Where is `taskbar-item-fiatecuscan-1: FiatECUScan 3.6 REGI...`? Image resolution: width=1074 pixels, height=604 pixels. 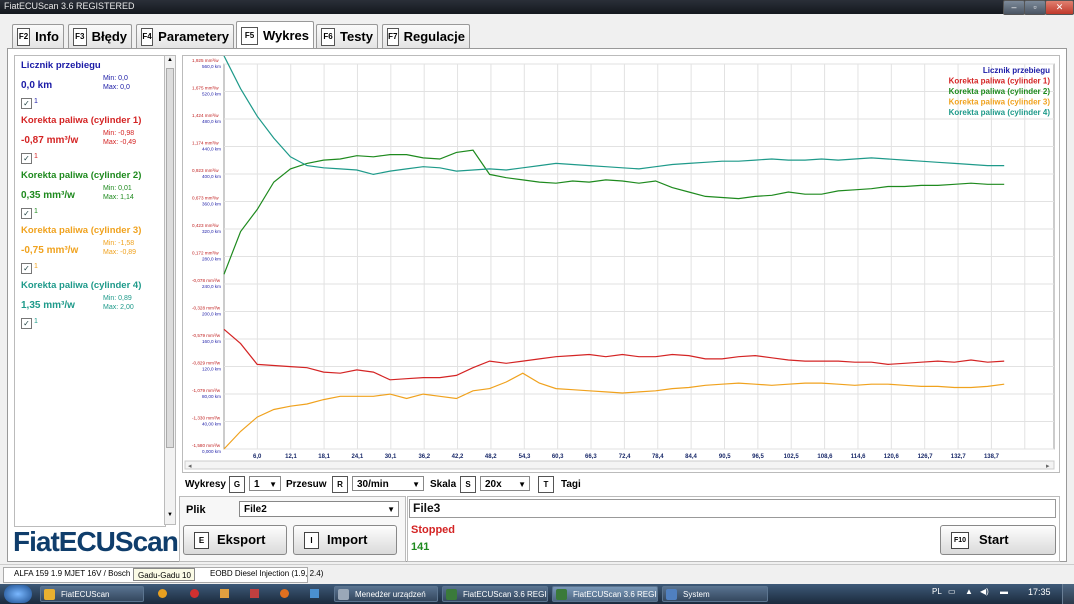 taskbar-item-fiatecuscan-1: FiatECUScan 3.6 REGI... is located at coordinates (495, 594).